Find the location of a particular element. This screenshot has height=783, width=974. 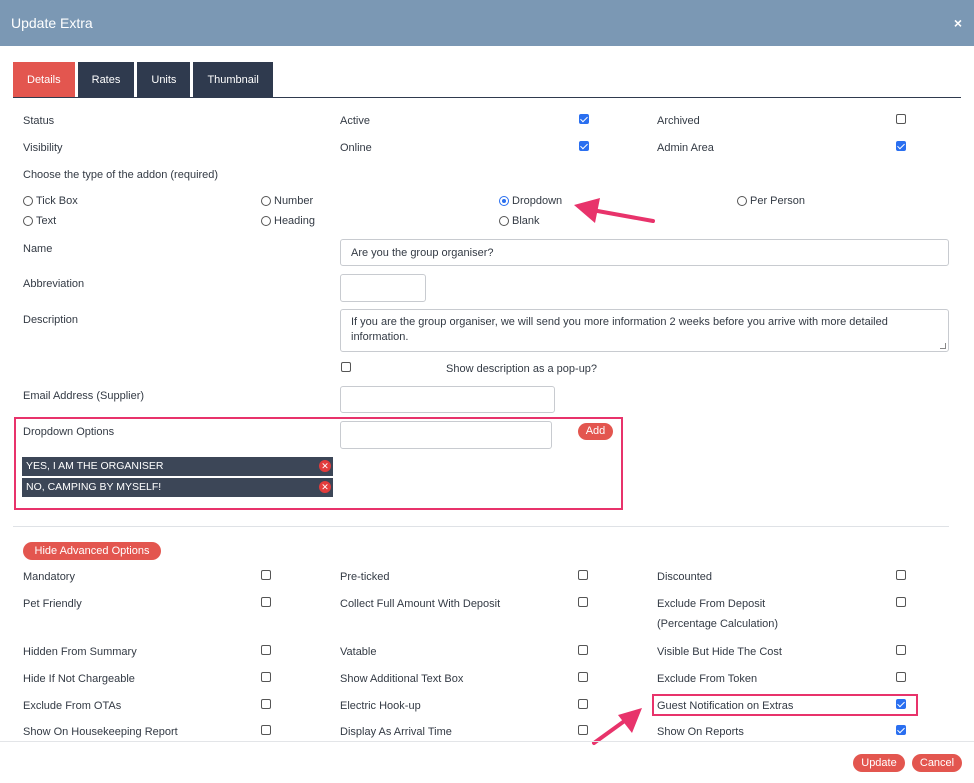

status-label: Status is located at coordinates (39, 121).